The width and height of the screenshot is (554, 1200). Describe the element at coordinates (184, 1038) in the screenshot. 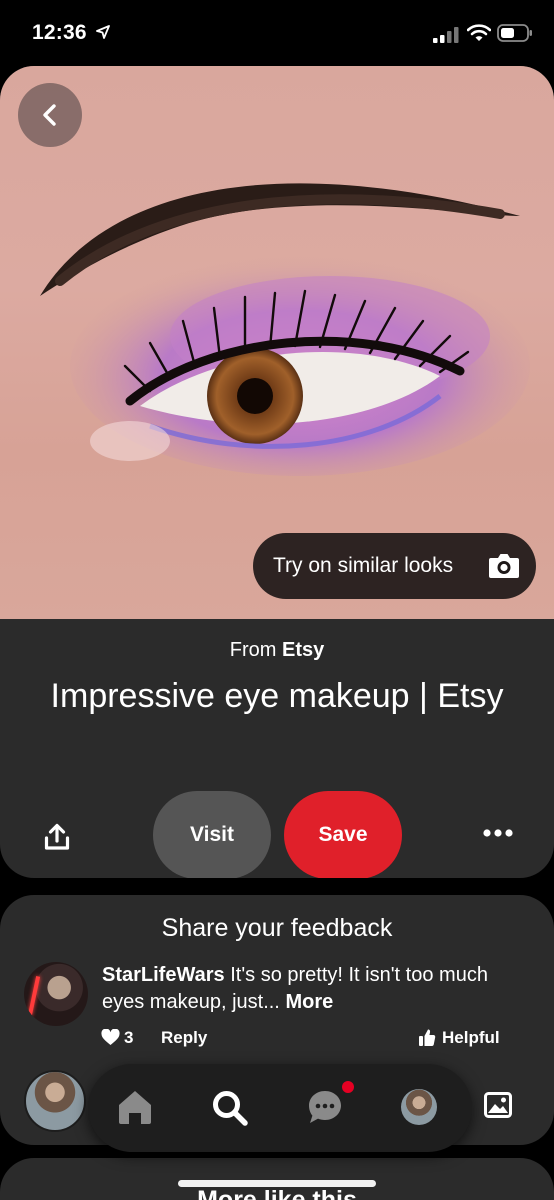

I see `reply-button: Reply` at that location.